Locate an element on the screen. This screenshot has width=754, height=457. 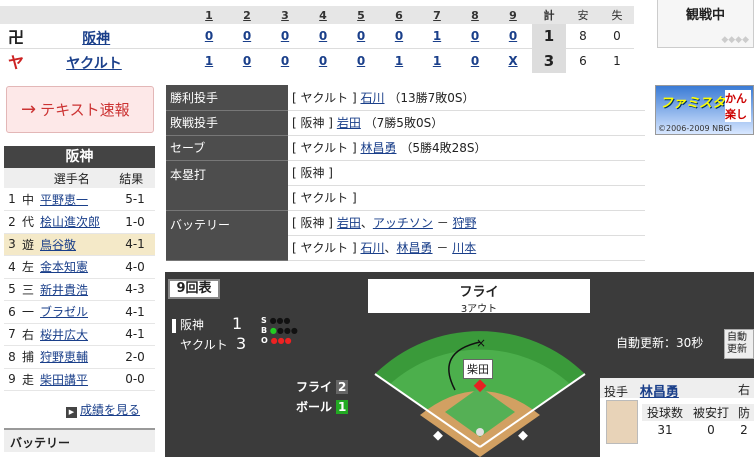
player-link: 桜井広大 is located at coordinates (64, 335).